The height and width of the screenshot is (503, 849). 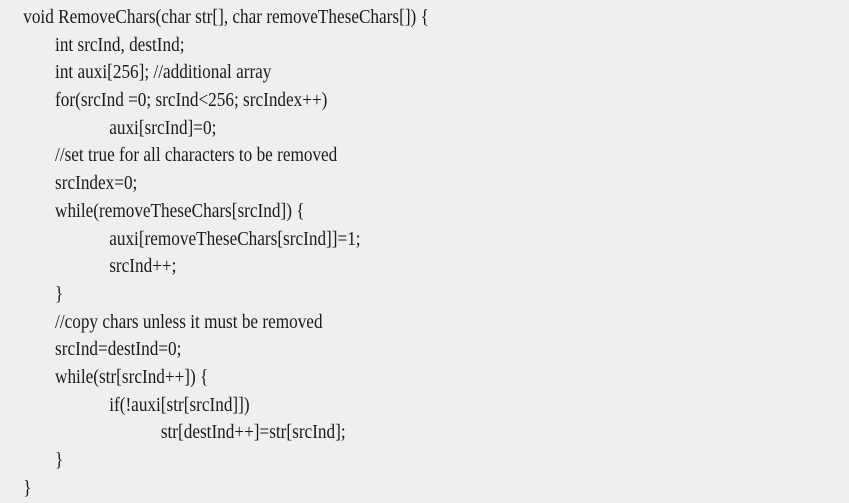 What do you see at coordinates (118, 349) in the screenshot?
I see `code-line: srcInd=destInd=0;` at bounding box center [118, 349].